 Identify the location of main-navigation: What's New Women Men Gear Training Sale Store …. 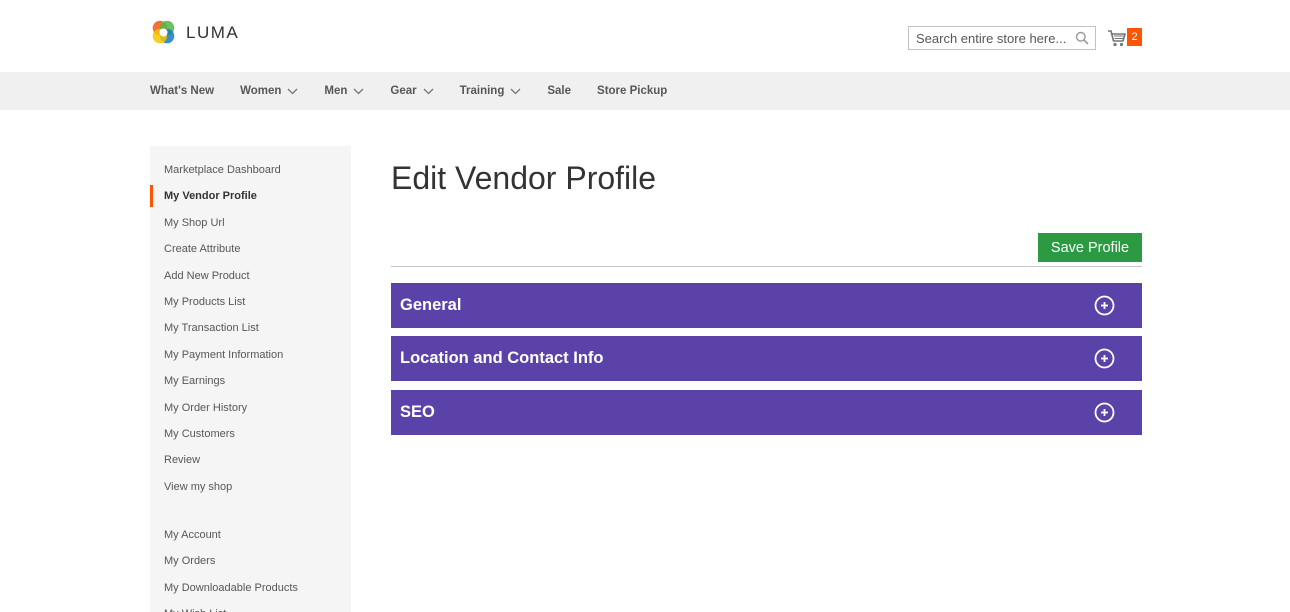
(645, 91).